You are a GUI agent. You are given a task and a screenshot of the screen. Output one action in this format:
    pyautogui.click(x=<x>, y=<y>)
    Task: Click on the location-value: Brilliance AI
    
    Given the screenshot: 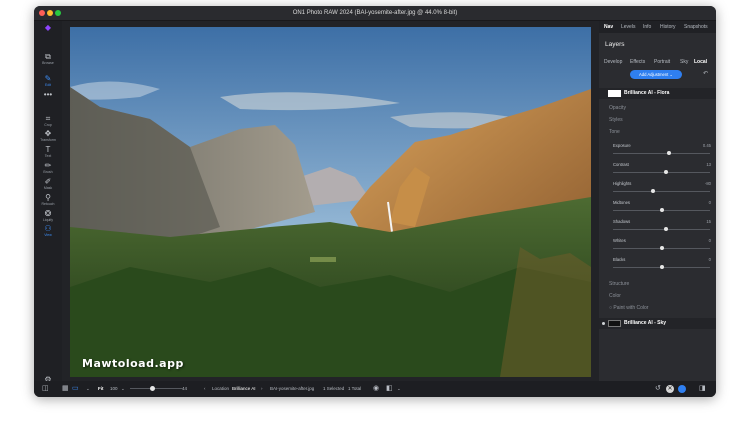 What is the action you would take?
    pyautogui.click(x=244, y=389)
    